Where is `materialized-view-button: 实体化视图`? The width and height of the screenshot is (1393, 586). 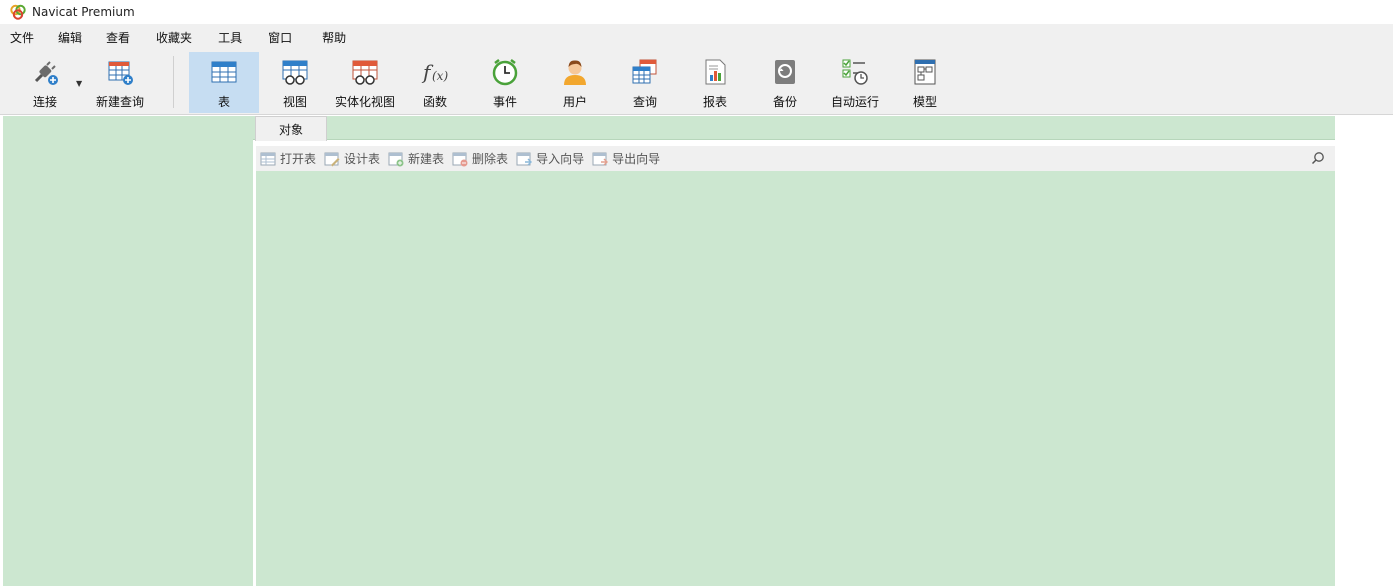 materialized-view-button: 实体化视图 is located at coordinates (365, 82).